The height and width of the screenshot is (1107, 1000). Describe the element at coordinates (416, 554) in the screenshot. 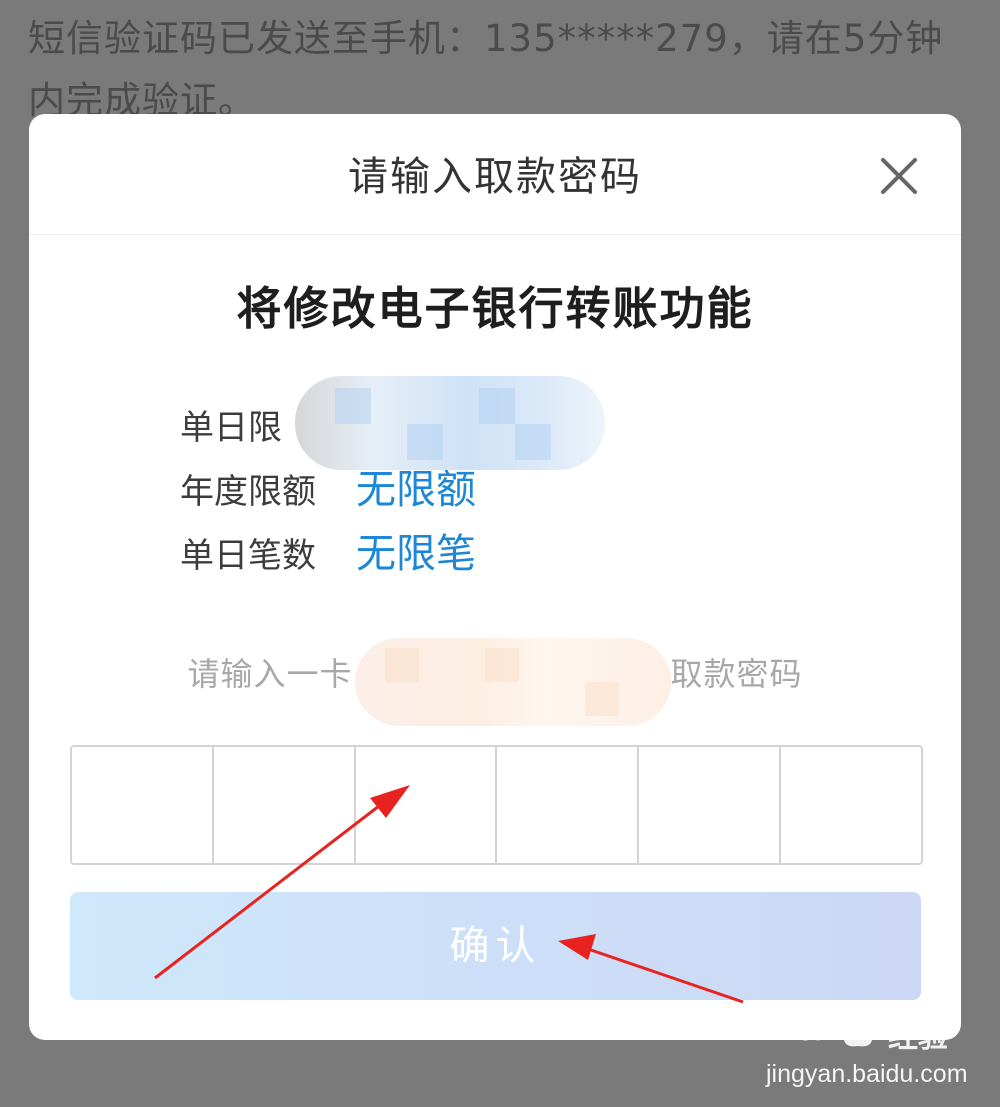

I see `limit-value: 无限笔` at that location.